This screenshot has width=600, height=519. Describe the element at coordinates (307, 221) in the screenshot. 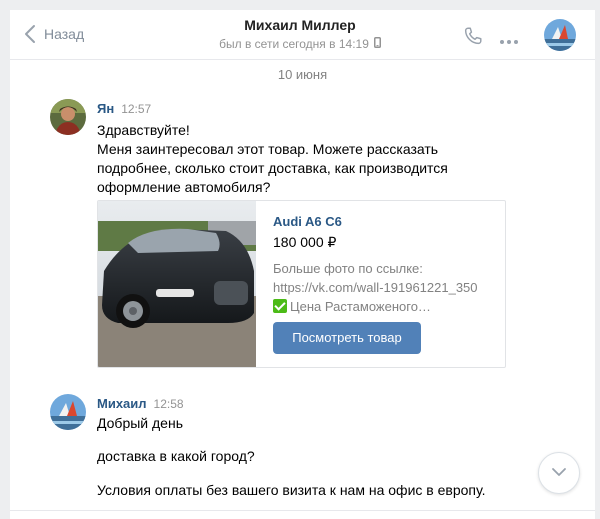

I see `product-title: Audi A6 C6` at that location.